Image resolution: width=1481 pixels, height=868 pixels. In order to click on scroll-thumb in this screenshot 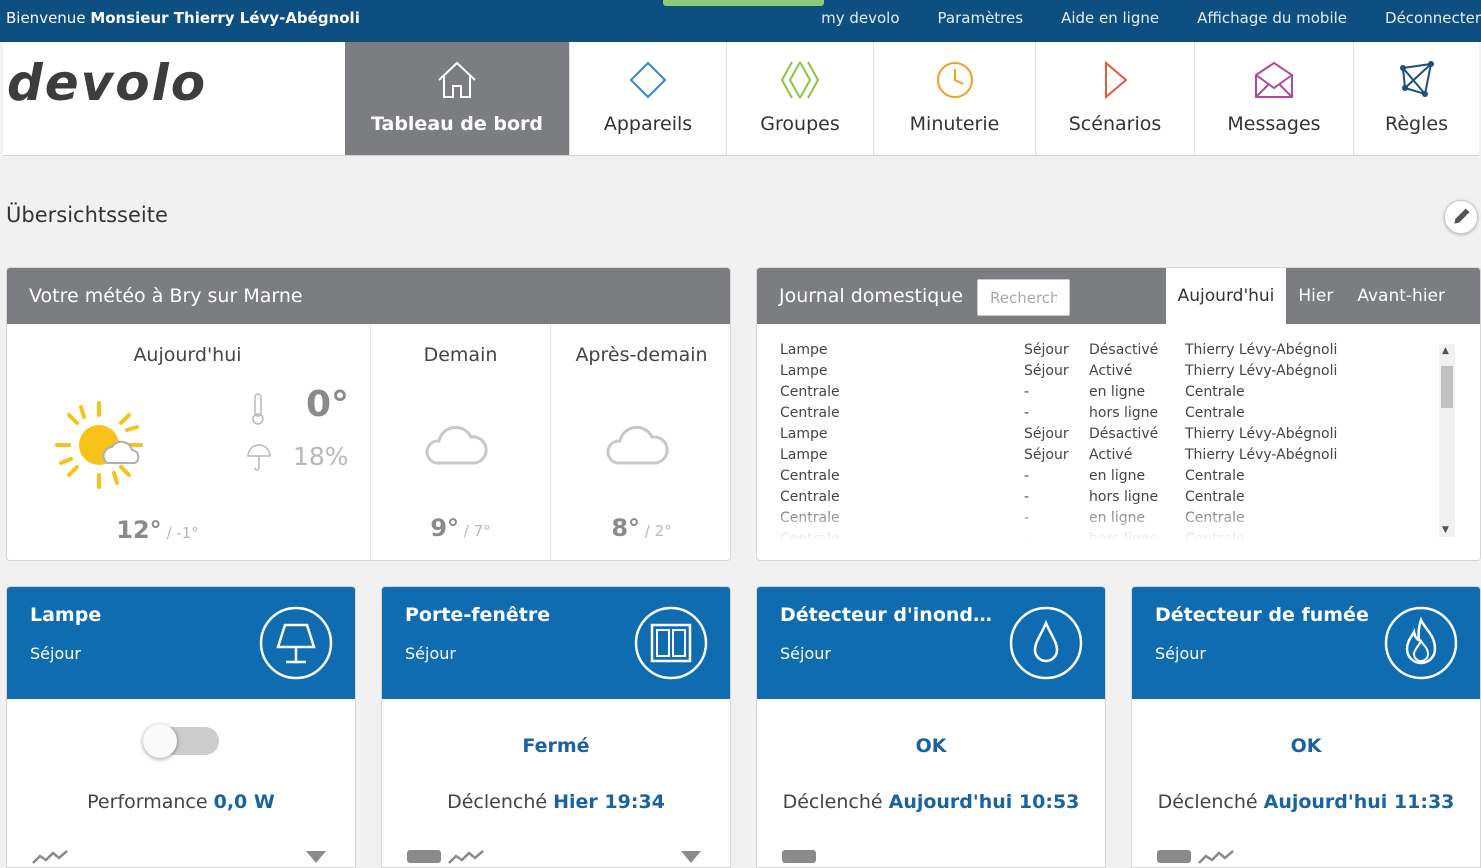, I will do `click(1447, 387)`.